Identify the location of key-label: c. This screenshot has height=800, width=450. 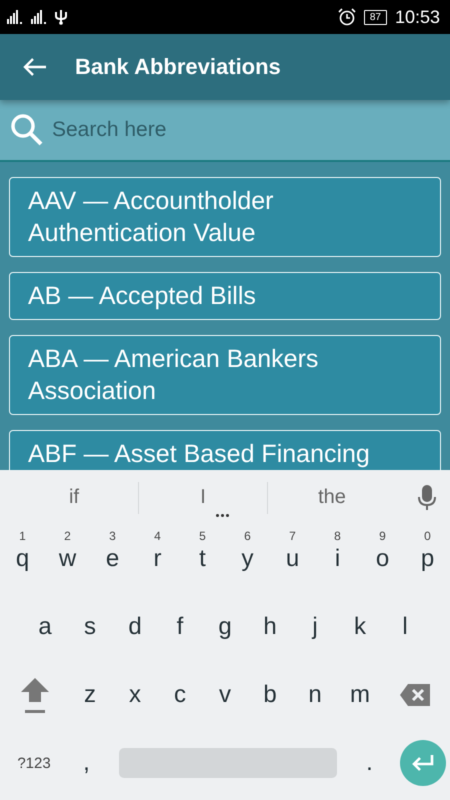
(180, 695).